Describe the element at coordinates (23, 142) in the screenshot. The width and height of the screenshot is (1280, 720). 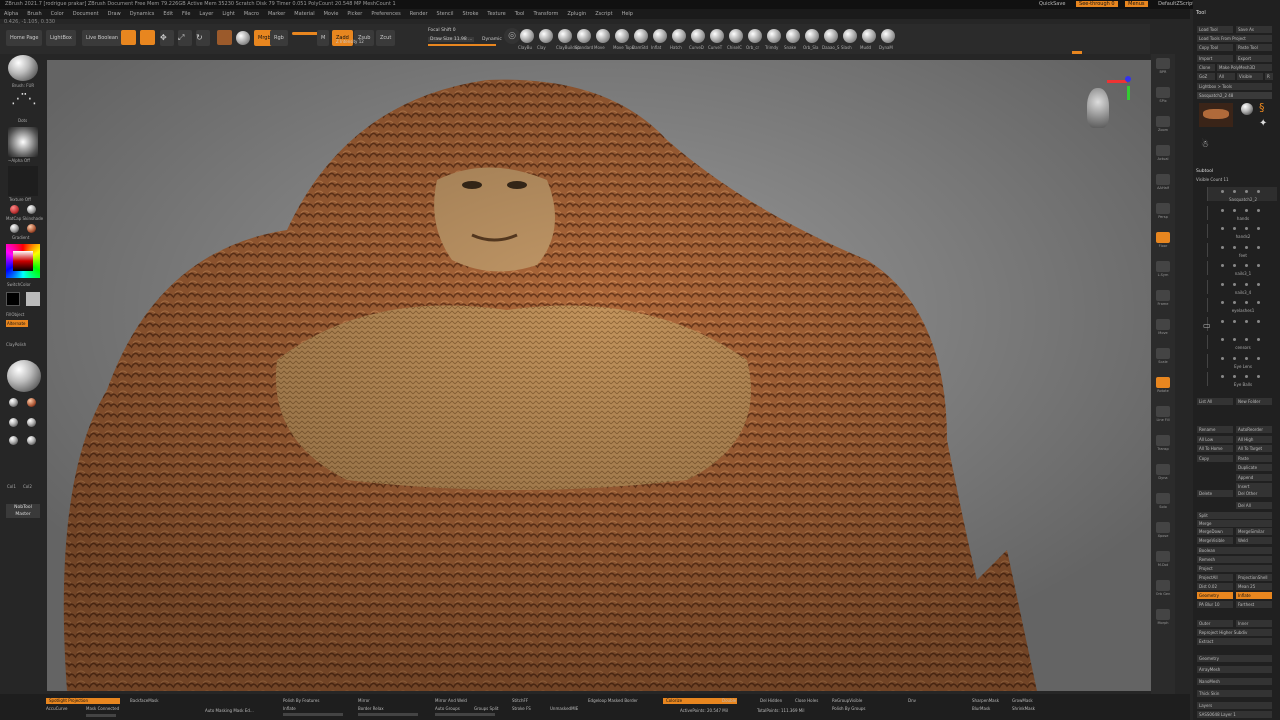
I see `alpha-icon` at that location.